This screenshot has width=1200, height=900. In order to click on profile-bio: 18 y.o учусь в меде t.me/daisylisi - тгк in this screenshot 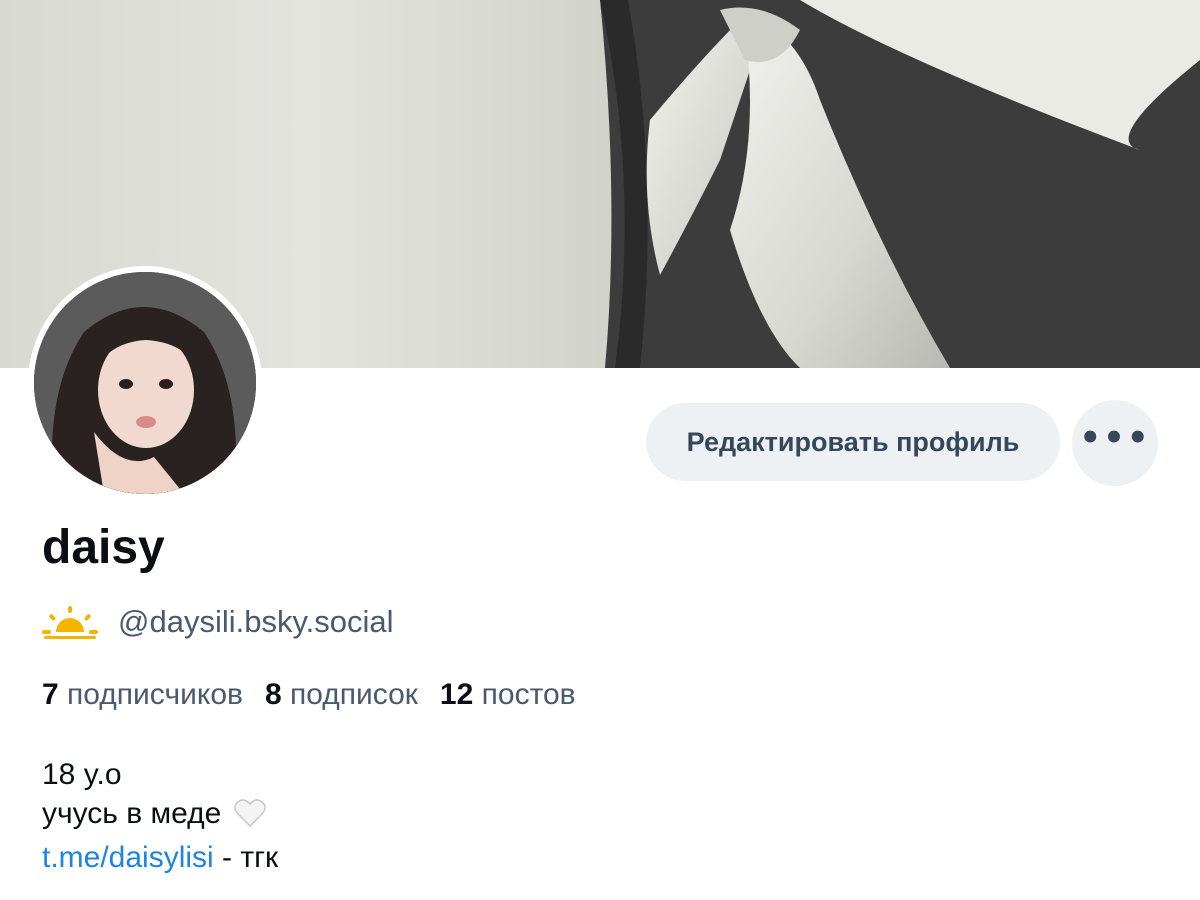, I will do `click(160, 816)`.